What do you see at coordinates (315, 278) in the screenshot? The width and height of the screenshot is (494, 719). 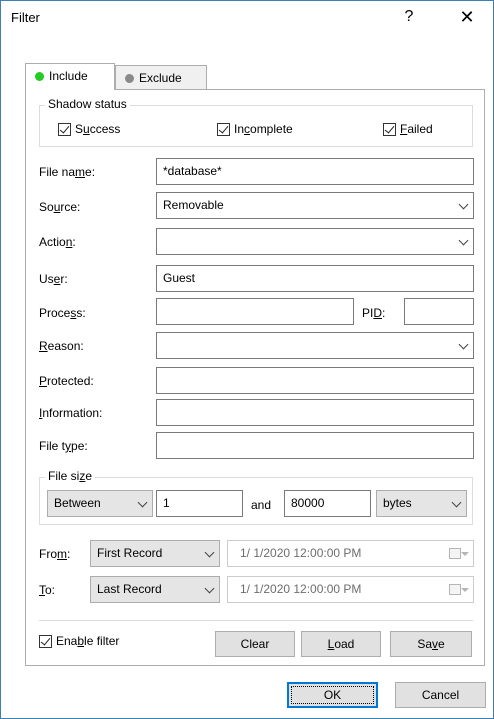 I see `user-field: Guest` at bounding box center [315, 278].